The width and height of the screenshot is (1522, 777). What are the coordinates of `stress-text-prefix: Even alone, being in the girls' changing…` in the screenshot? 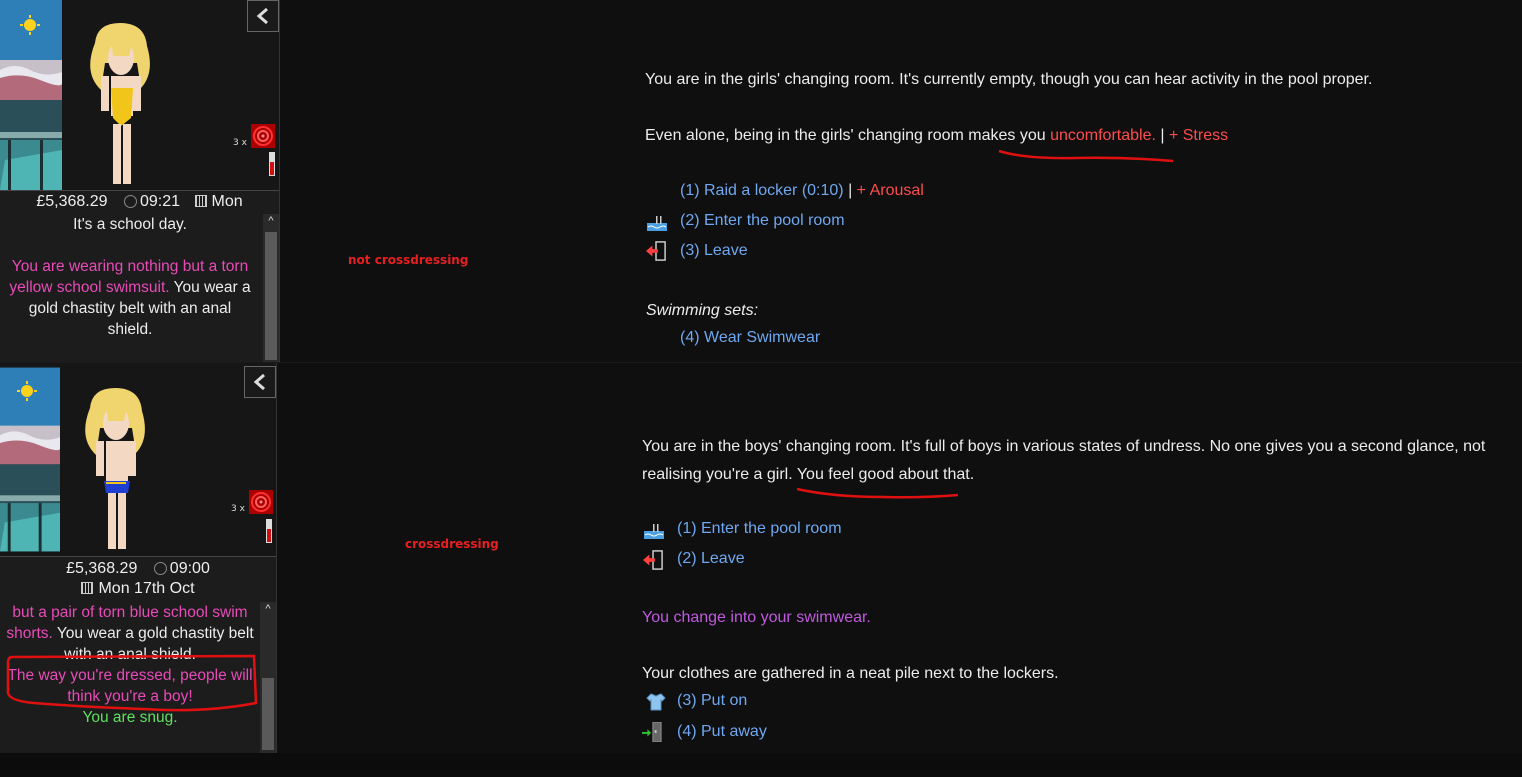 It's located at (848, 135).